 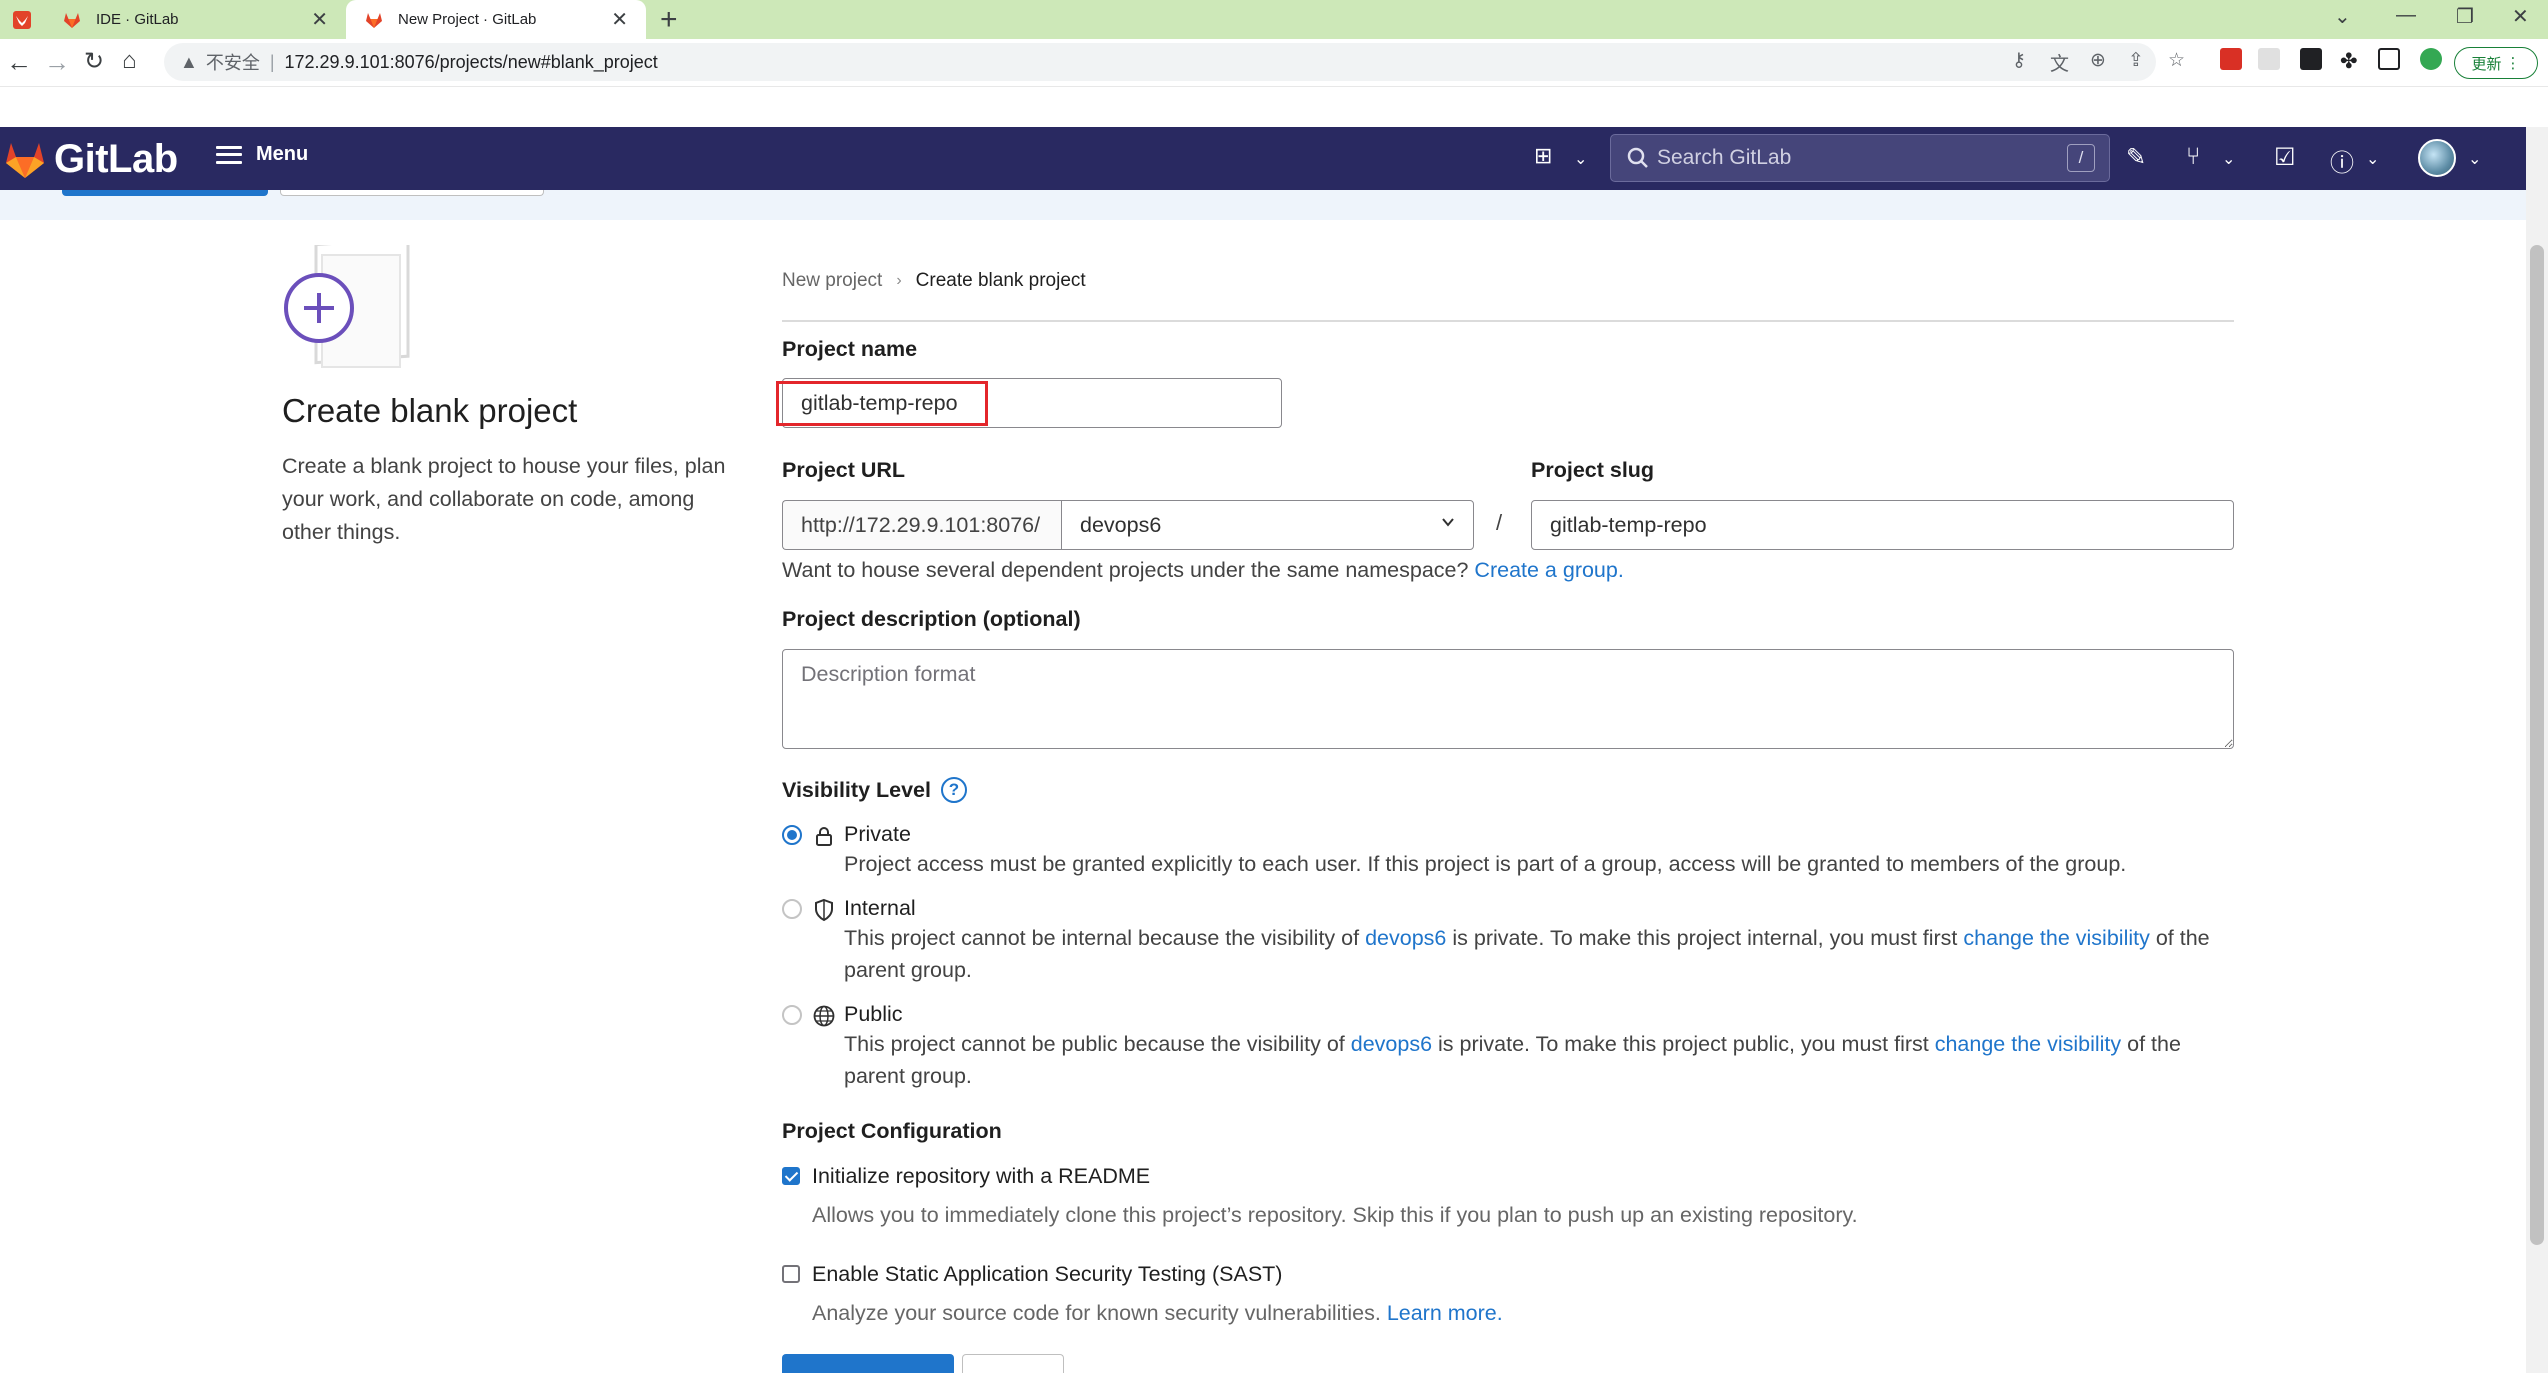 I want to click on create-project-button, so click(x=868, y=1363).